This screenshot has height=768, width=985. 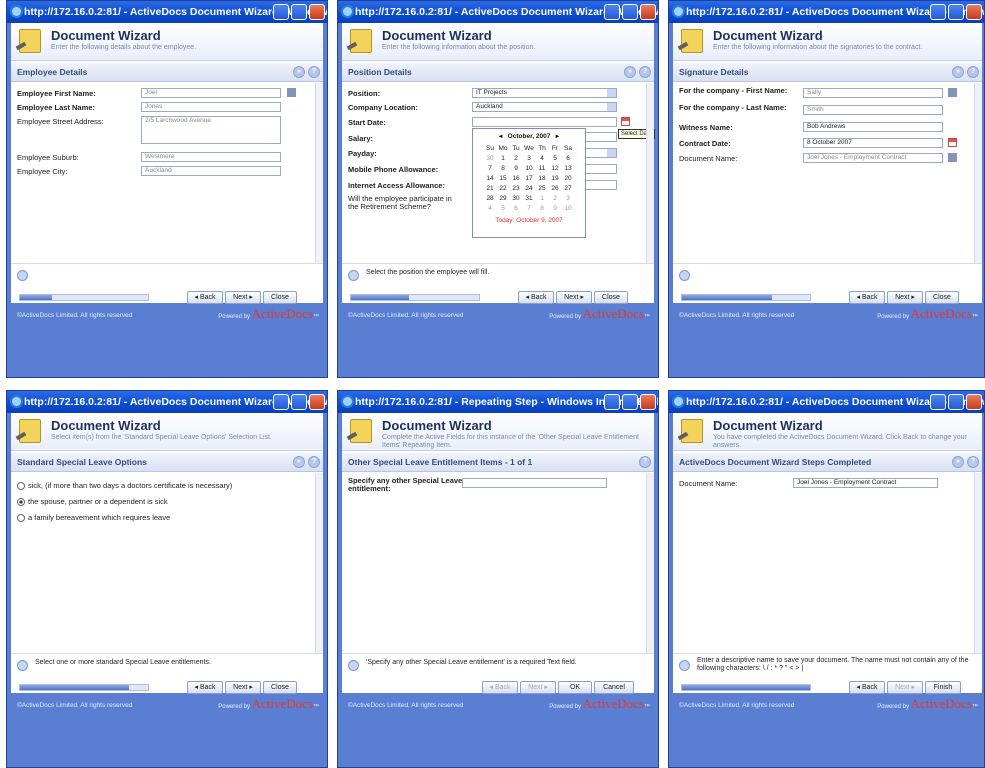 What do you see at coordinates (555, 188) in the screenshot?
I see `calendar-day: 26` at bounding box center [555, 188].